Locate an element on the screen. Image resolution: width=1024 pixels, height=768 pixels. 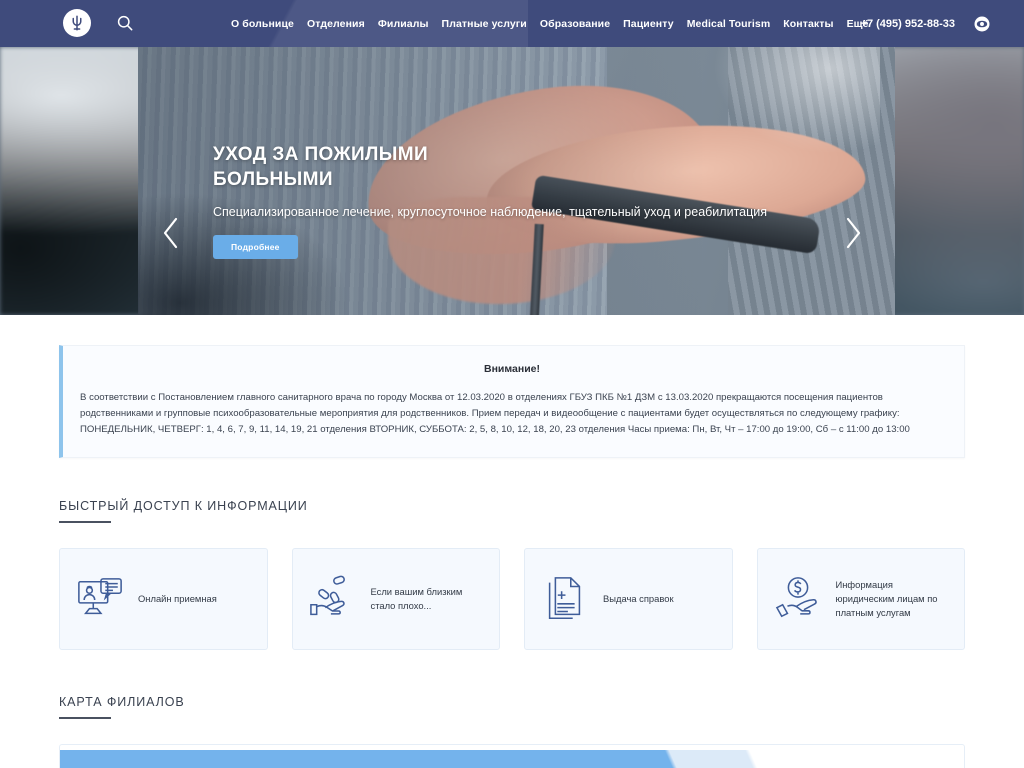
quick-access-card-label: Онлайн приемная is located at coordinates (177, 599).